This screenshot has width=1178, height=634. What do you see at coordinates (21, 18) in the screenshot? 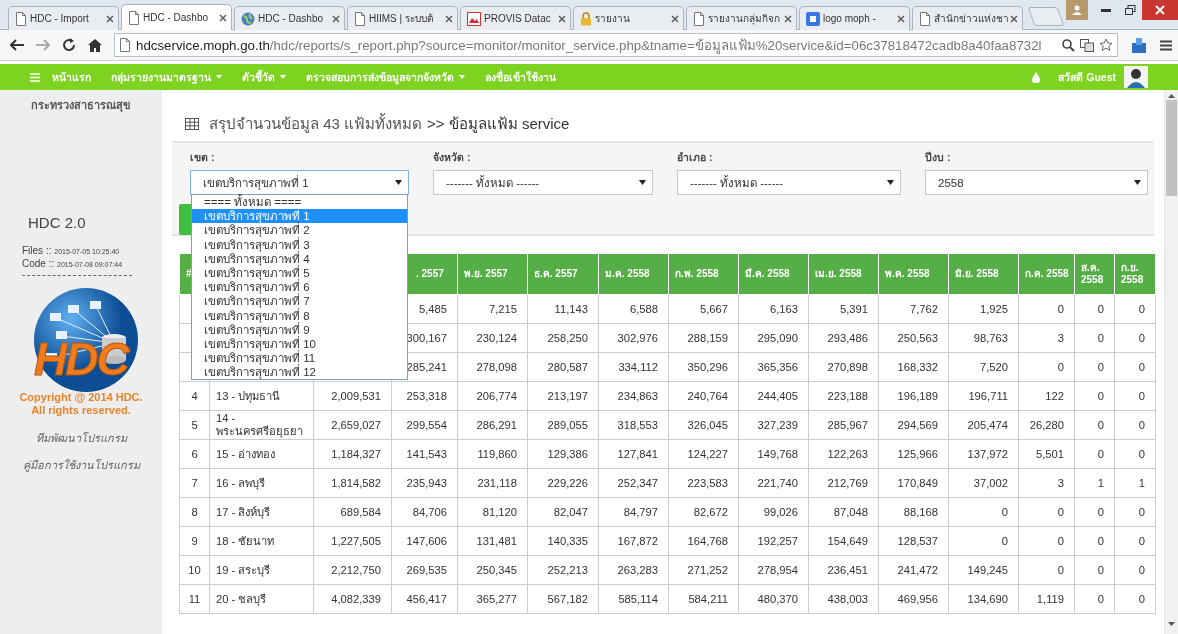
I see `page-icon` at bounding box center [21, 18].